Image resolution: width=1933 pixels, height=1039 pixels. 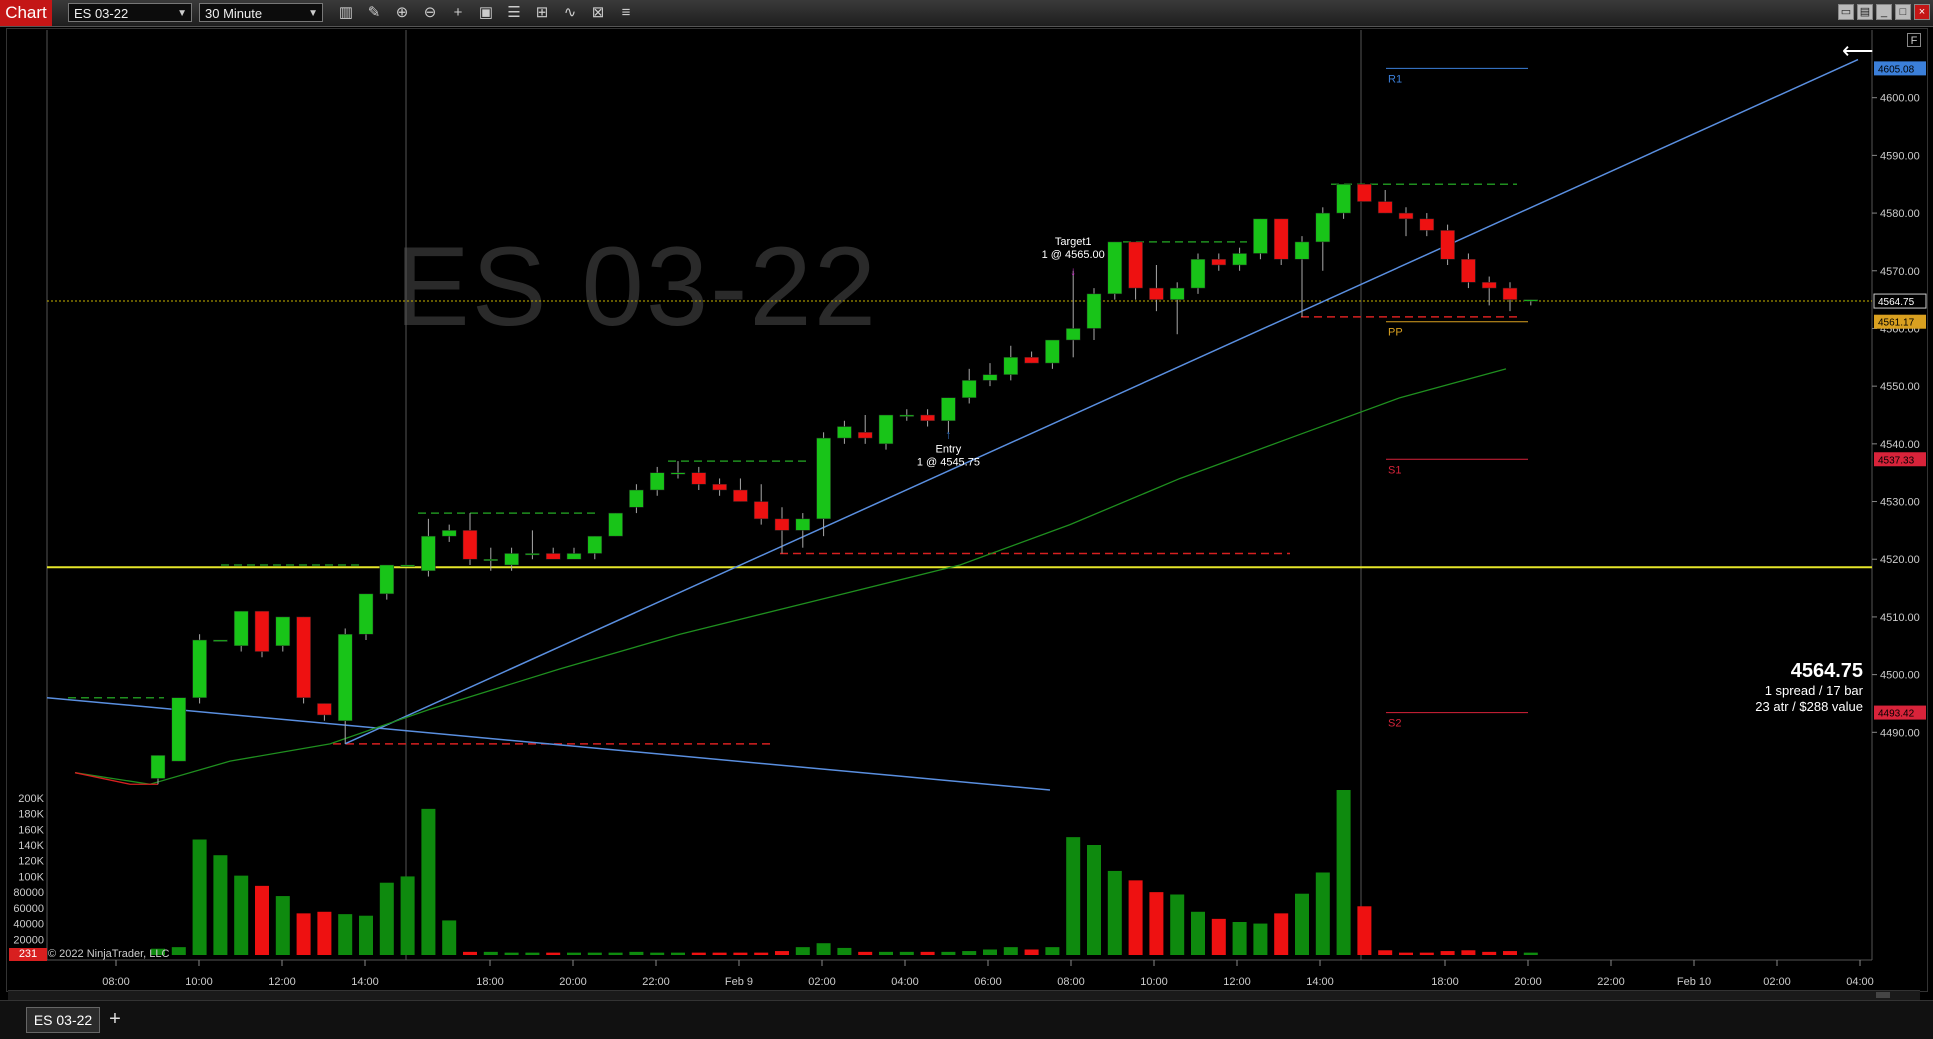 I want to click on tab-instrument: ES 03-22, so click(x=63, y=1020).